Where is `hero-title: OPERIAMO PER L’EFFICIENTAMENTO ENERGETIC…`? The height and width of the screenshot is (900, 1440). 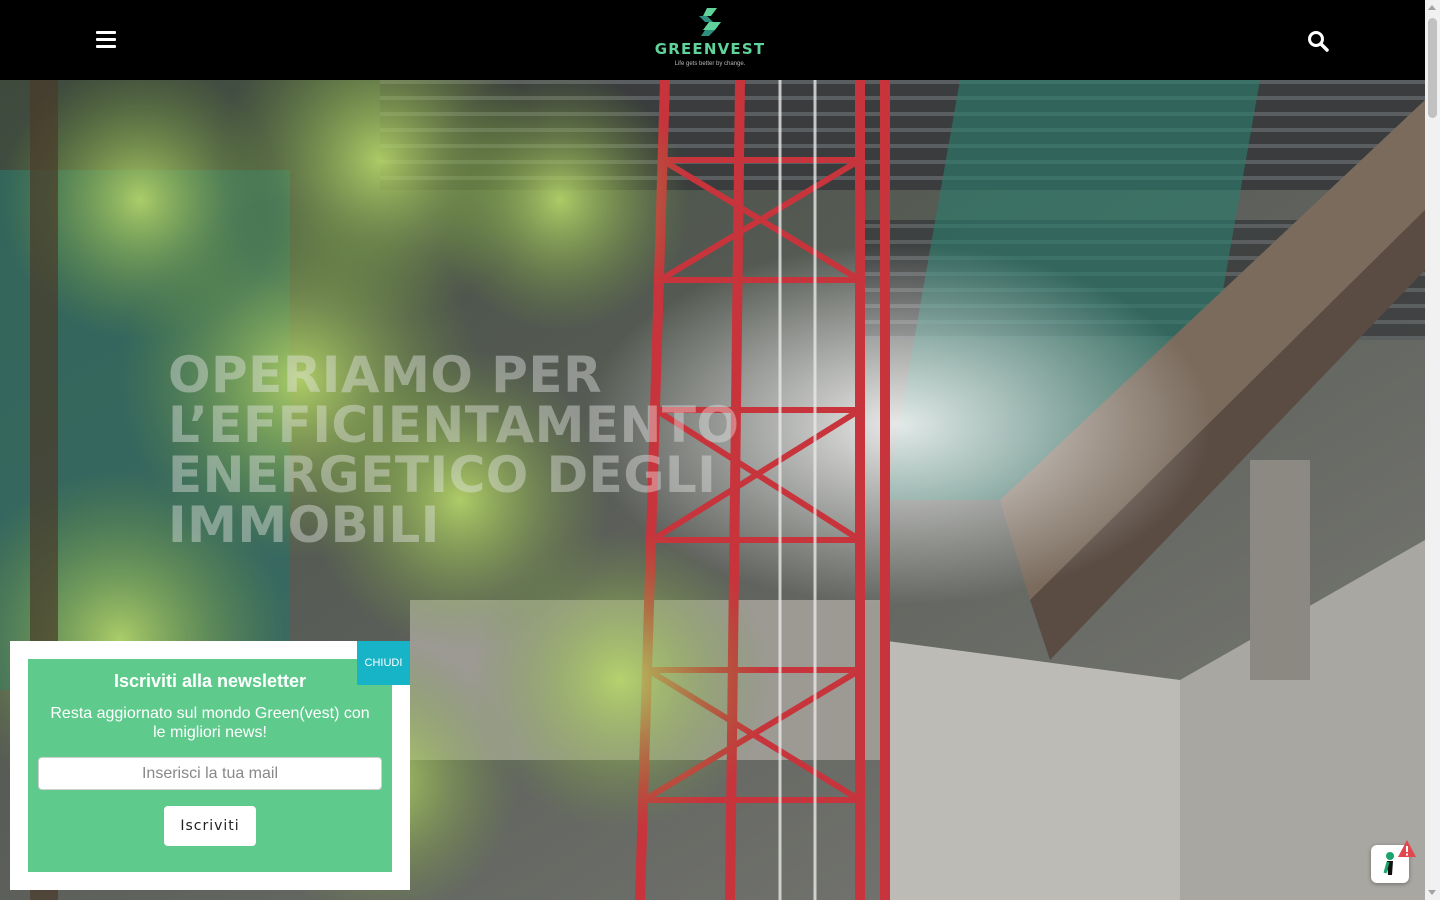 hero-title: OPERIAMO PER L’EFFICIENTAMENTO ENERGETIC… is located at coordinates (454, 450).